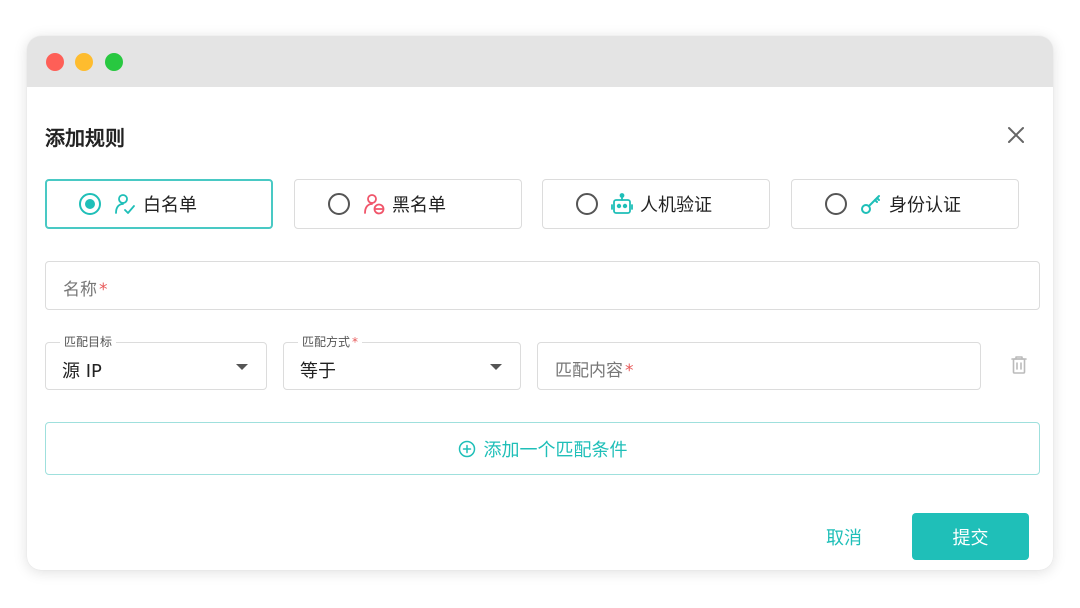 This screenshot has height=608, width=1080. What do you see at coordinates (125, 204) in the screenshot?
I see `user-check-icon` at bounding box center [125, 204].